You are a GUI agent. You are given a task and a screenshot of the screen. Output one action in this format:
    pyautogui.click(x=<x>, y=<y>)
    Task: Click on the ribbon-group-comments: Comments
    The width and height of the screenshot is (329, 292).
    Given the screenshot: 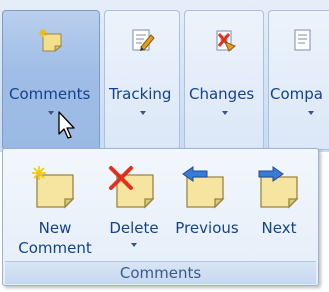 What is the action you would take?
    pyautogui.click(x=51, y=80)
    